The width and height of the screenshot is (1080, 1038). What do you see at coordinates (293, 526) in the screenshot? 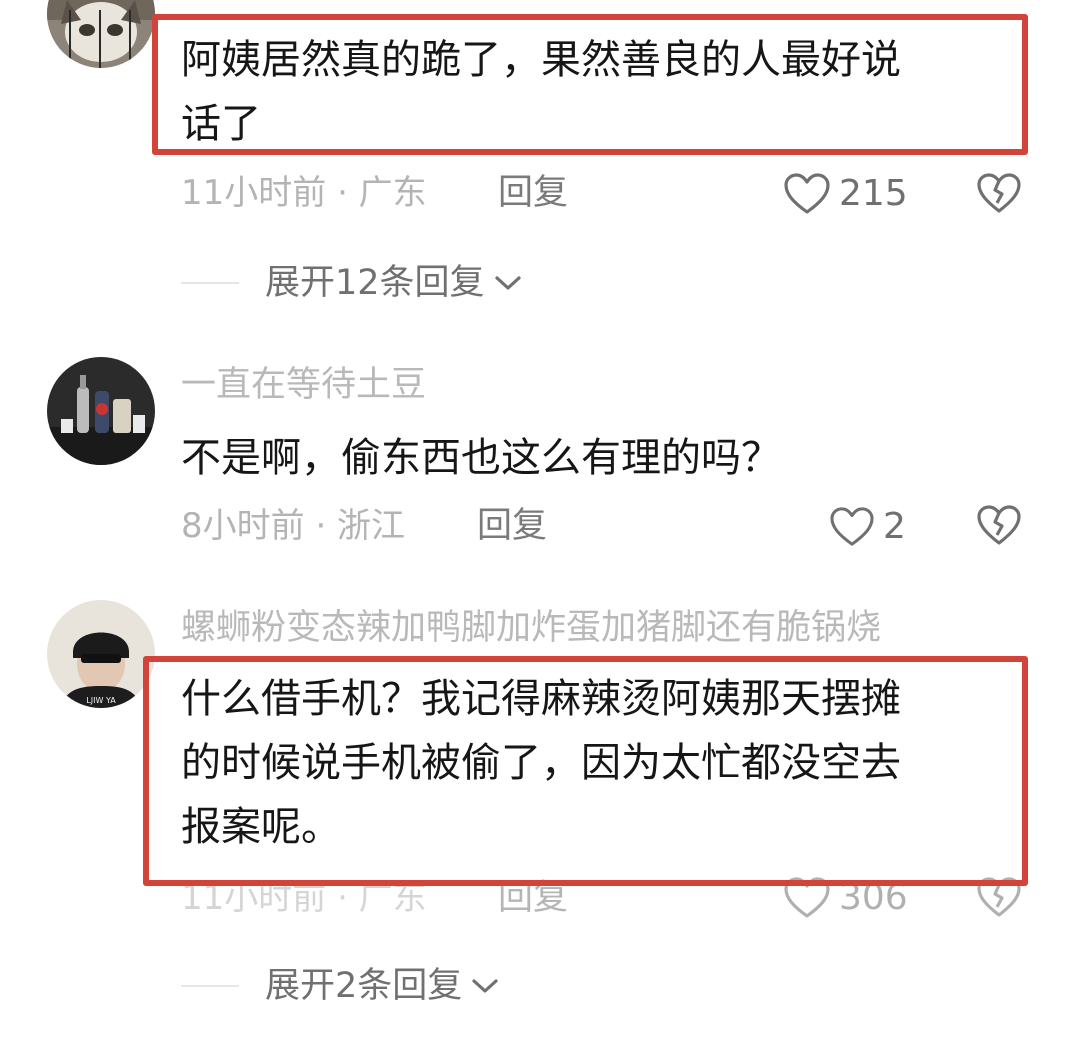
I see `comment-time-location: 8小时前 · 浙江` at bounding box center [293, 526].